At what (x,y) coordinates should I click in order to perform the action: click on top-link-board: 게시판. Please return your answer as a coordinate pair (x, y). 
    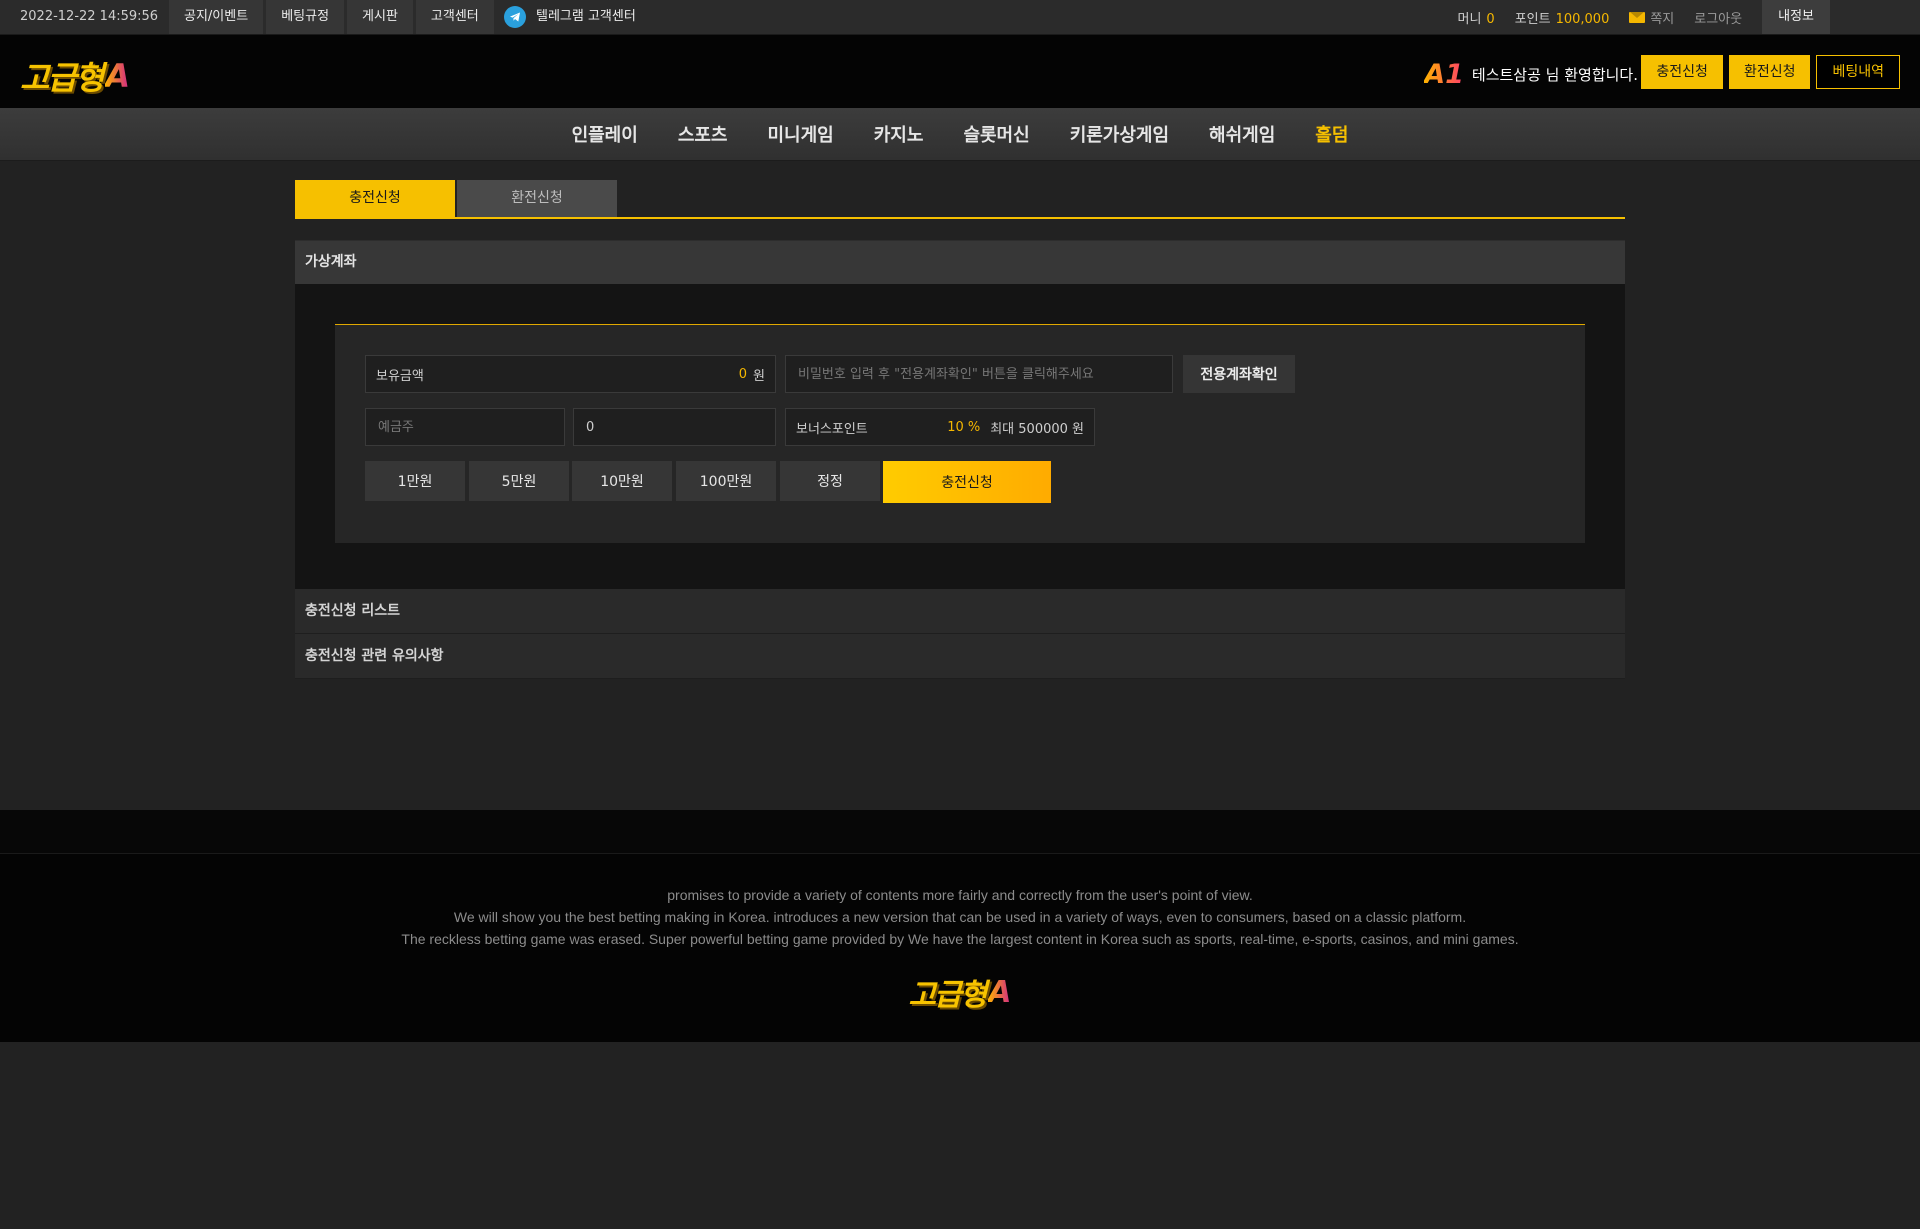
    Looking at the image, I should click on (380, 17).